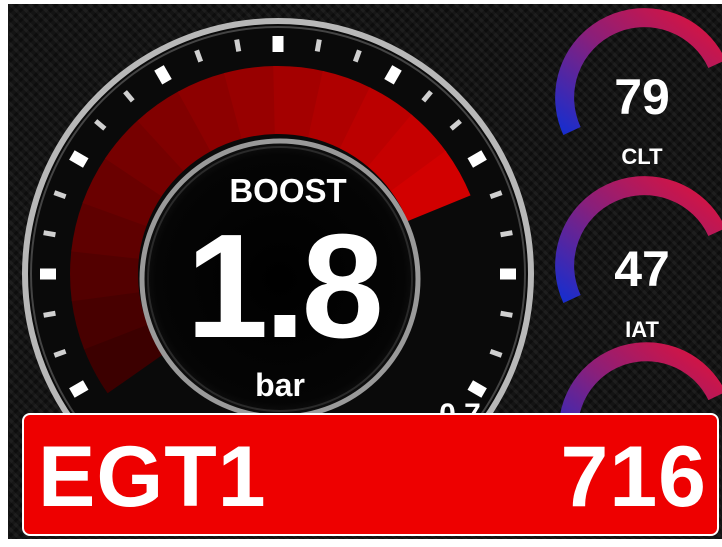 The width and height of the screenshot is (722, 547). Describe the element at coordinates (642, 156) in the screenshot. I see `clt-label: CLT` at that location.